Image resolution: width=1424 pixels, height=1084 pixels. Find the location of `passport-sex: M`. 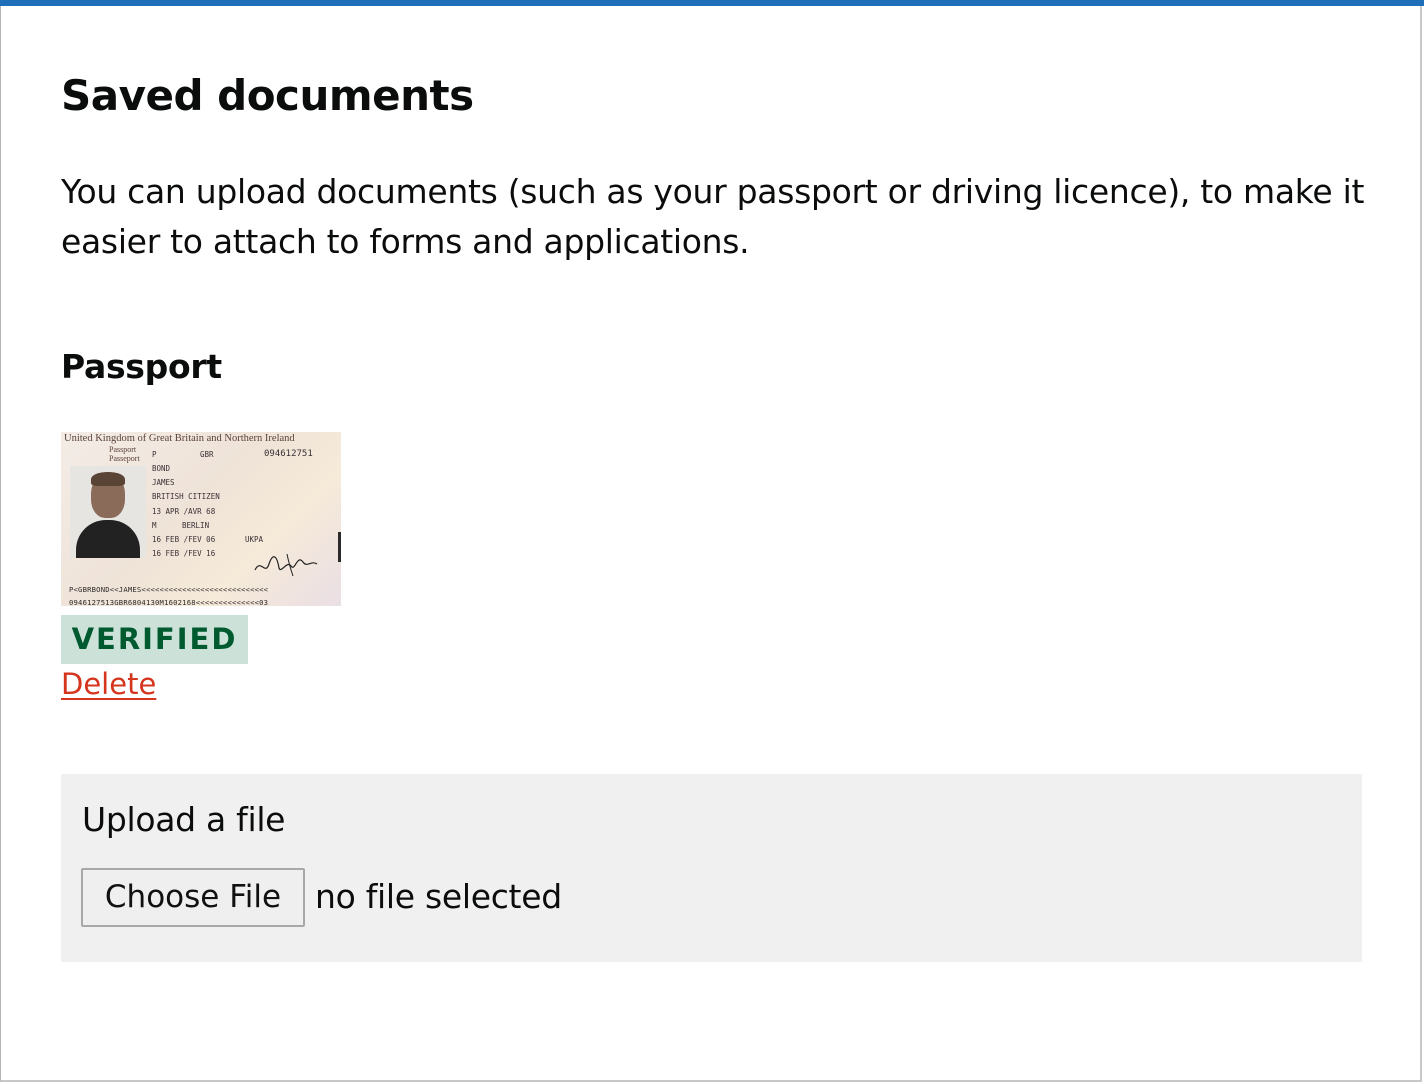

passport-sex: M is located at coordinates (154, 525).